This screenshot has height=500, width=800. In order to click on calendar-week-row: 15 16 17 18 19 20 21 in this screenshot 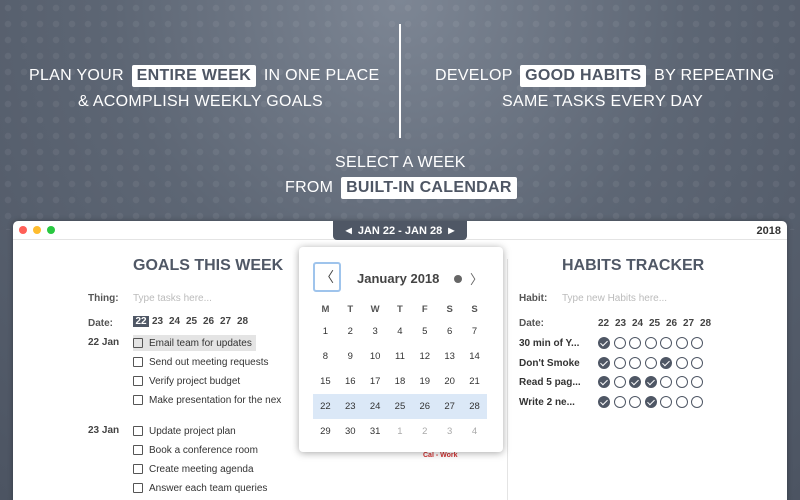, I will do `click(400, 381)`.